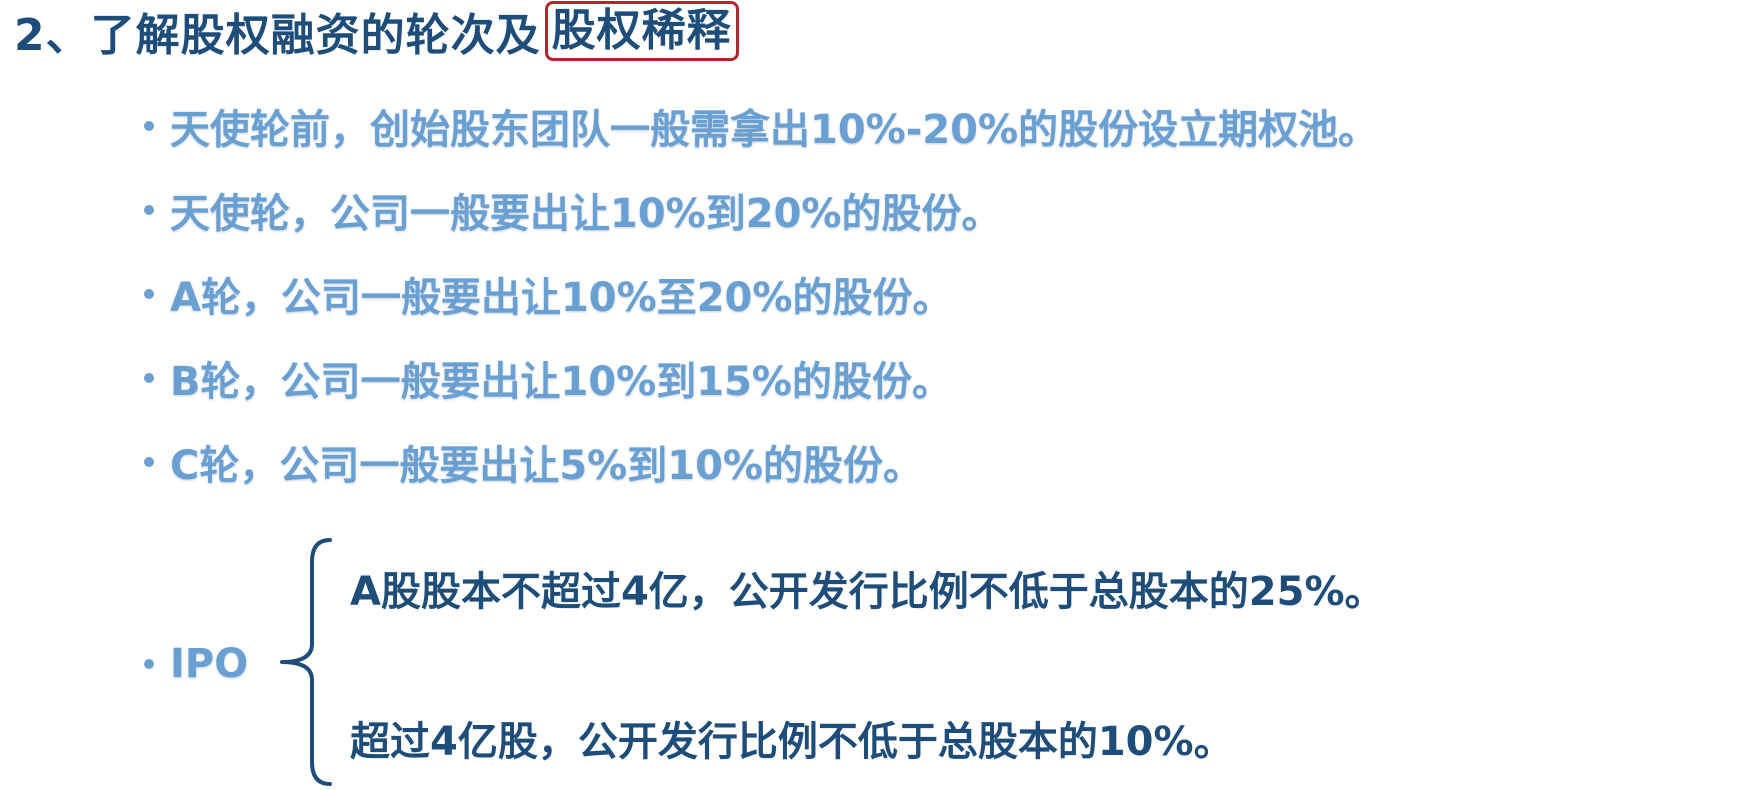  I want to click on bullet-item-round-b: B轮，公司一般要出让10%到15%的股份。, so click(548, 378).